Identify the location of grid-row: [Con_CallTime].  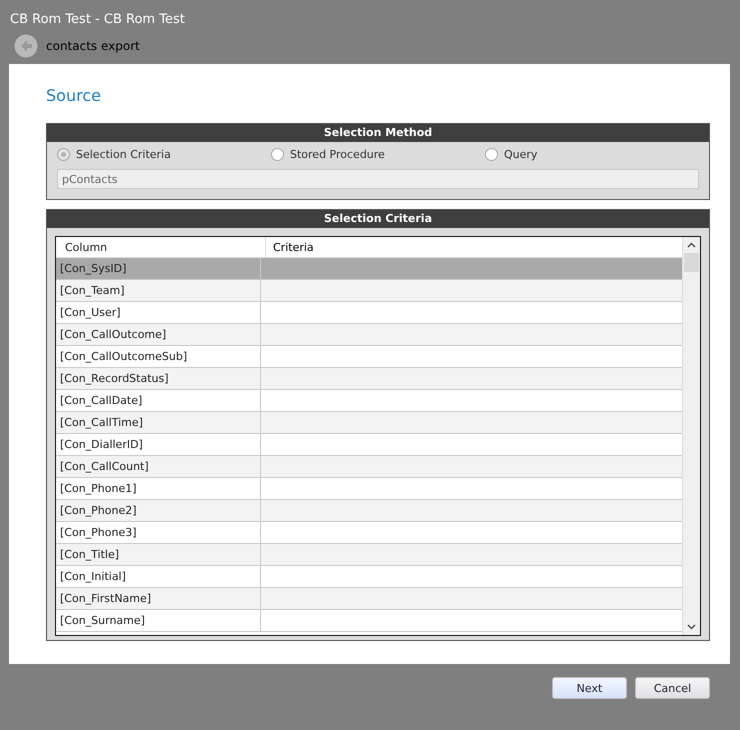
(369, 423).